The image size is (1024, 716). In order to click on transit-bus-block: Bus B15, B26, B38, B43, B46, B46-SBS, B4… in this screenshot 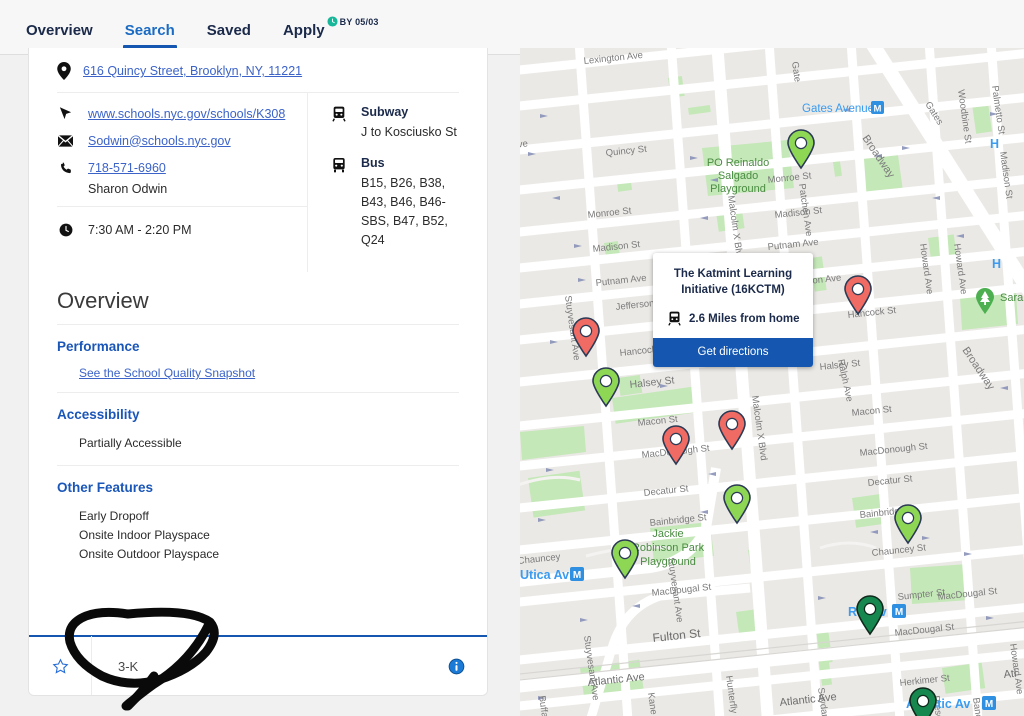, I will do `click(394, 203)`.